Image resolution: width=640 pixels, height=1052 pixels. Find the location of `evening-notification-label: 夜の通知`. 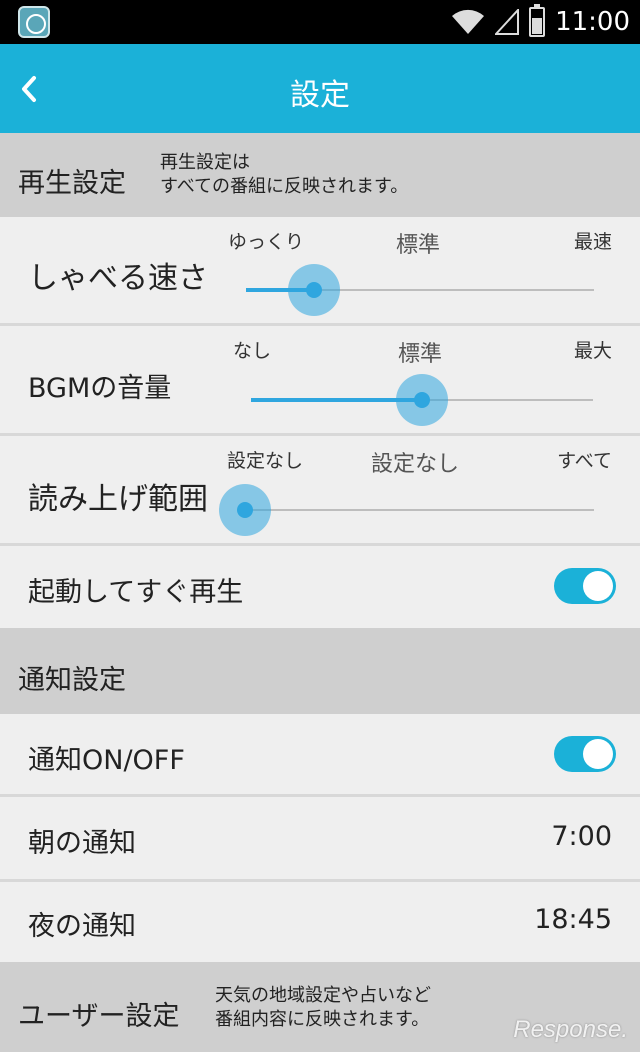

evening-notification-label: 夜の通知 is located at coordinates (82, 926).